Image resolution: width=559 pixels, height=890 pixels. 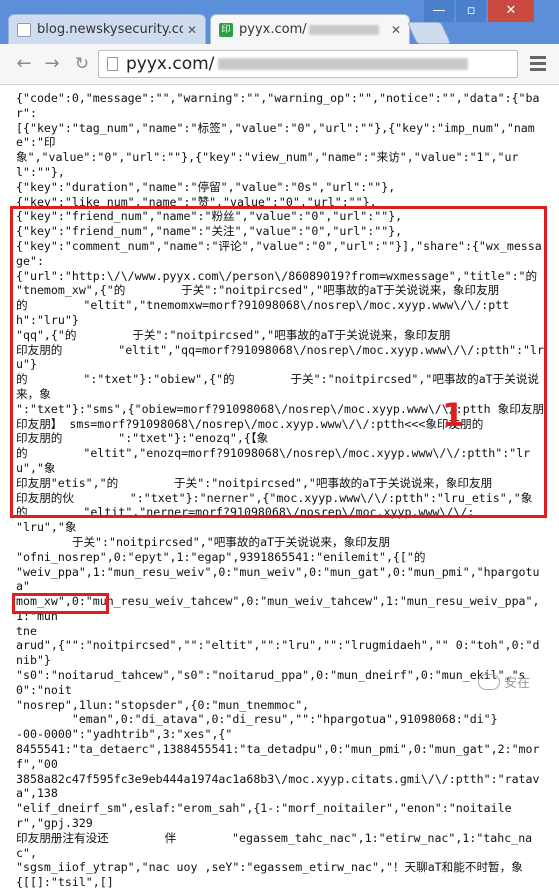 What do you see at coordinates (52, 64) in the screenshot?
I see `forward-arrow-icon: →` at bounding box center [52, 64].